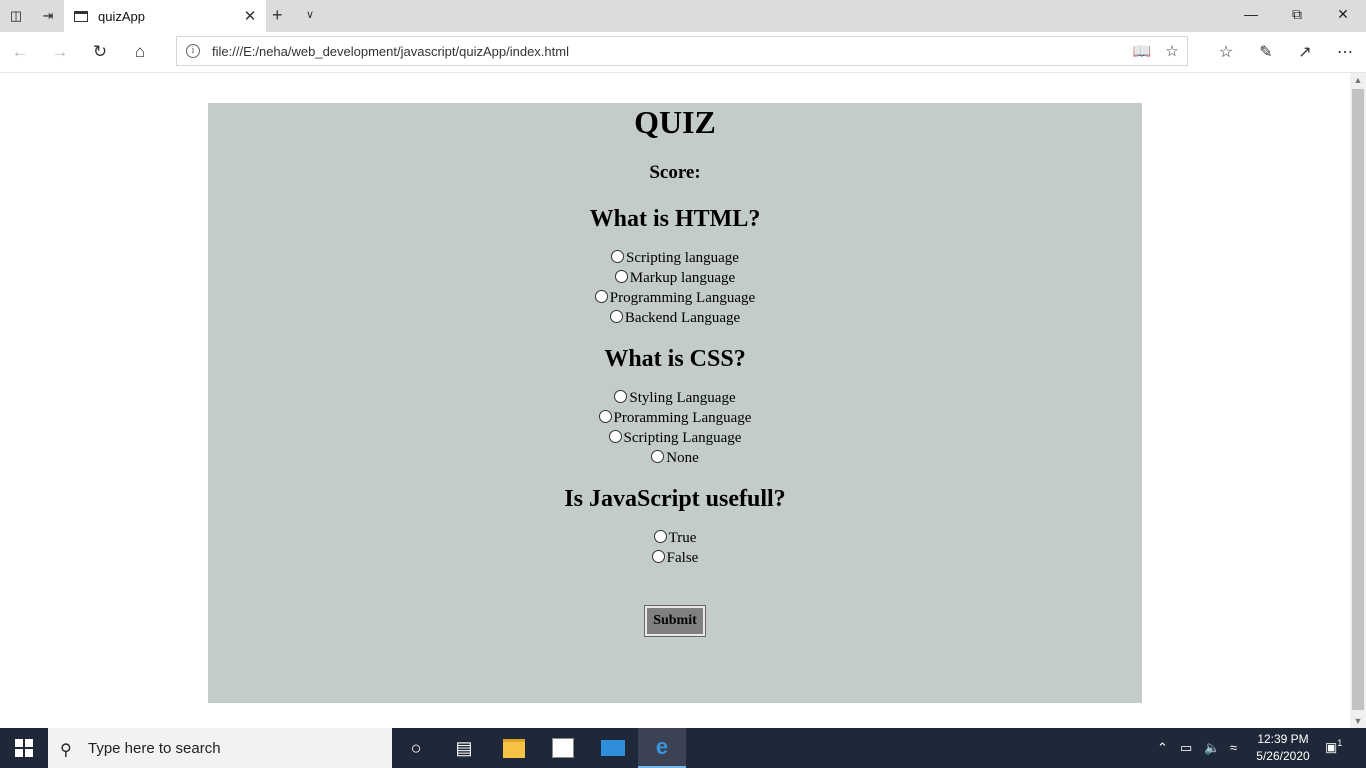 Image resolution: width=1366 pixels, height=768 pixels. What do you see at coordinates (1251, 14) in the screenshot?
I see `minimize-icon: —` at bounding box center [1251, 14].